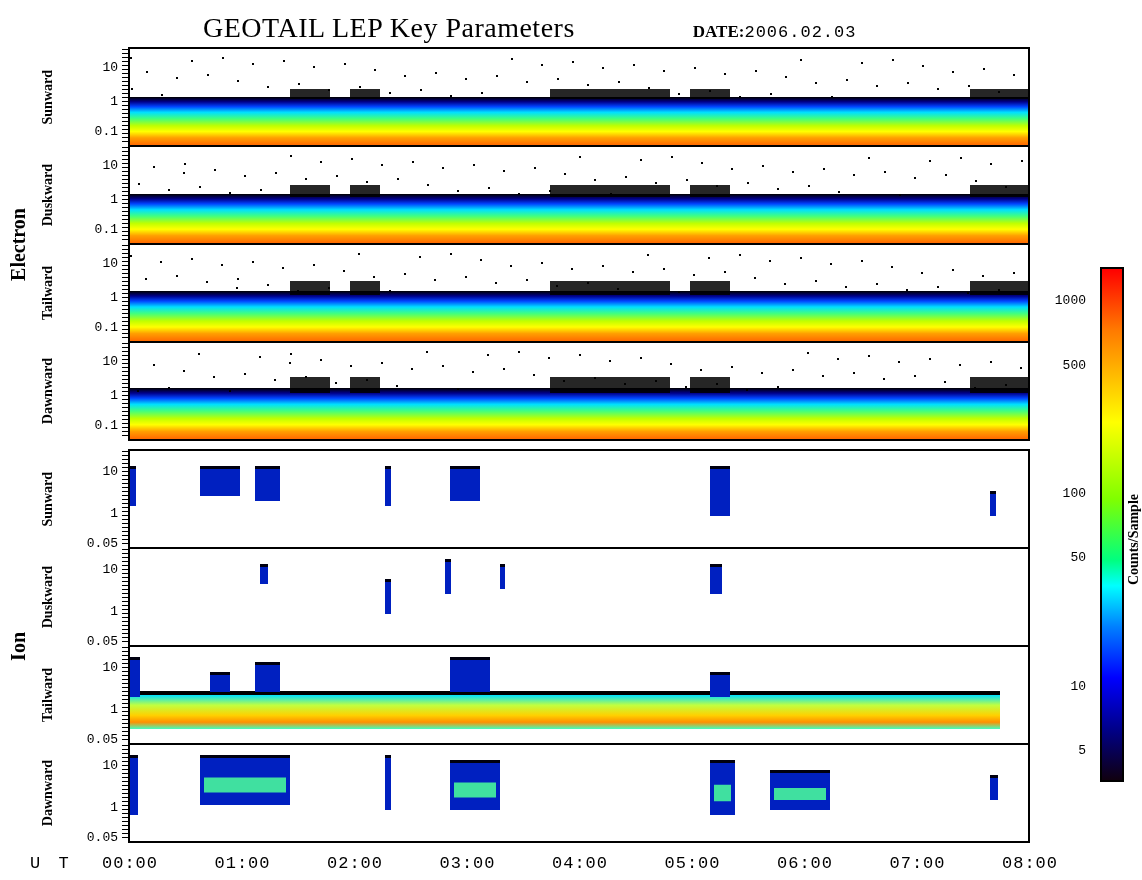 The image size is (1142, 880). I want to click on axis-tick-label: 03:00, so click(467, 863).